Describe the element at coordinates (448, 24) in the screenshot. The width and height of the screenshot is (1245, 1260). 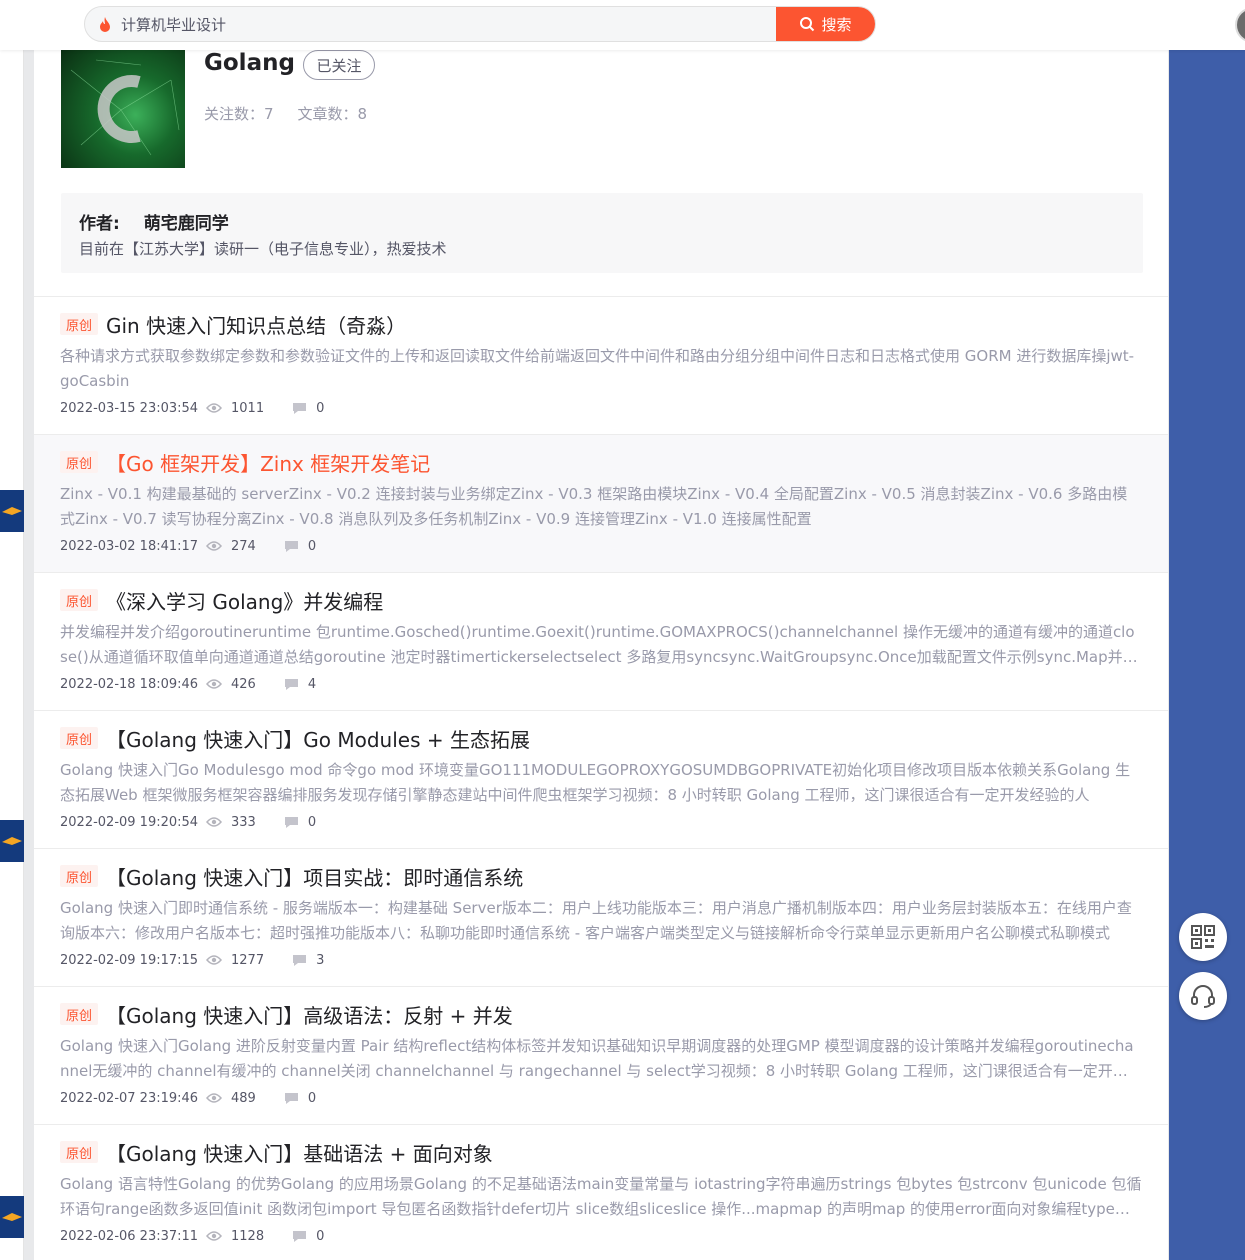
I see `search-input` at that location.